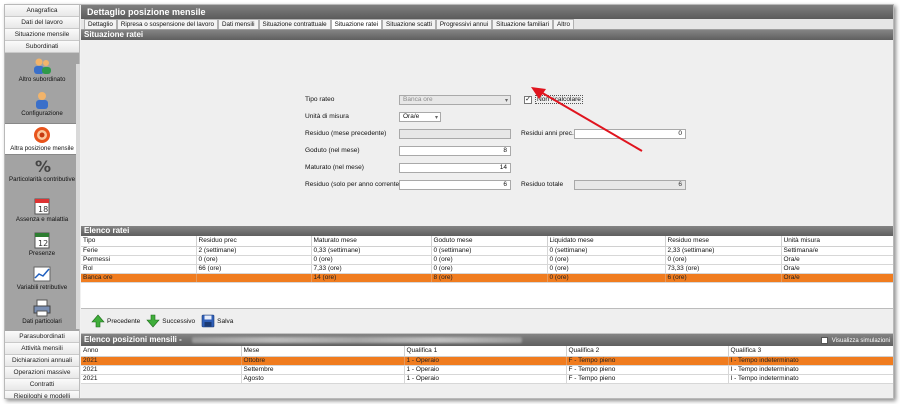 This screenshot has height=404, width=900. Describe the element at coordinates (647, 351) in the screenshot. I see `column-header: Qualifica 2` at that location.